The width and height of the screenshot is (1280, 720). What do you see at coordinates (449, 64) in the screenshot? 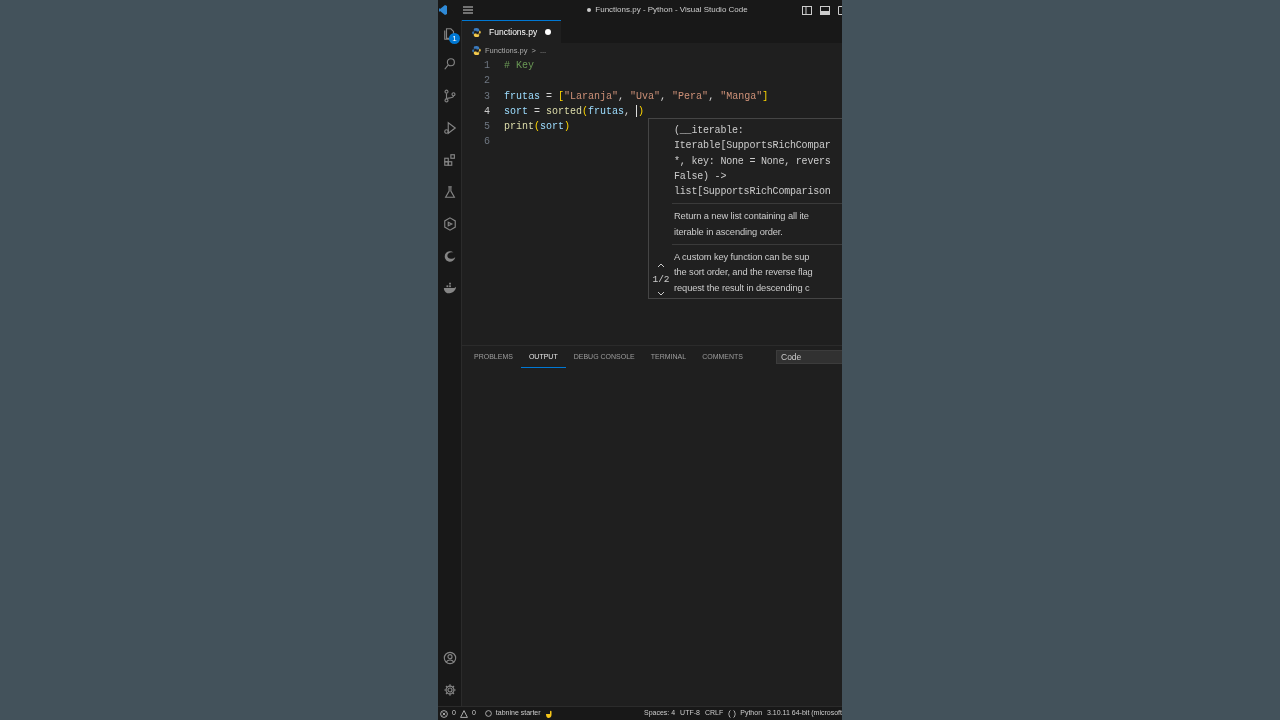
I see `search-icon` at bounding box center [449, 64].